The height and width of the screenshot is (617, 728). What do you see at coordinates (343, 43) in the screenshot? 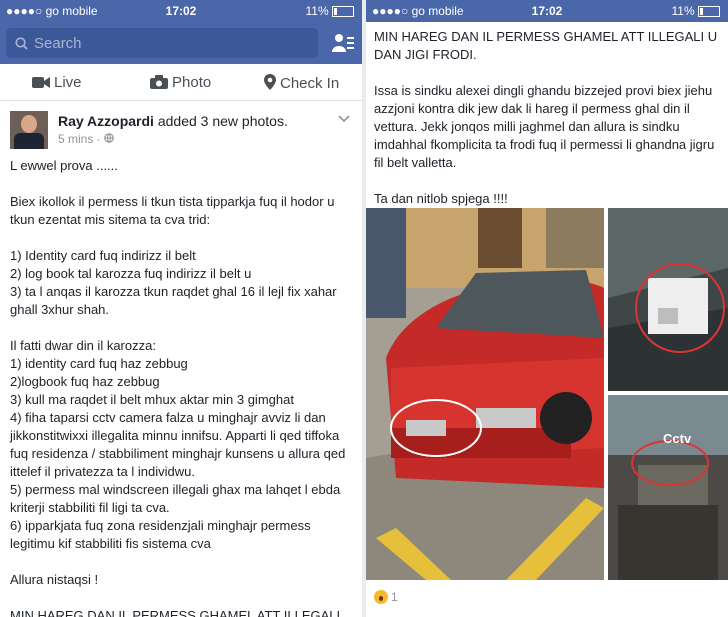
I see `friend-requests-icon` at bounding box center [343, 43].